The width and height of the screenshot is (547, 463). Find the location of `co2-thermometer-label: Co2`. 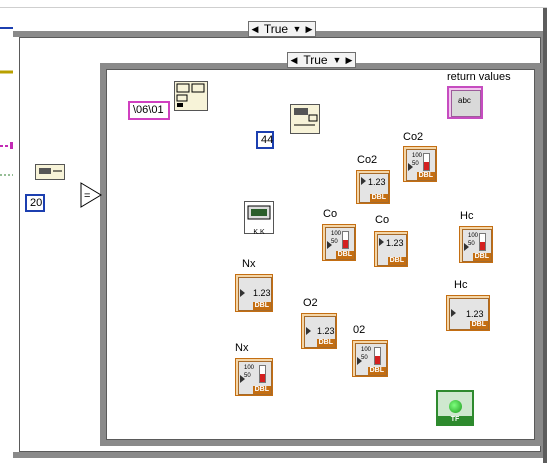

co2-thermometer-label: Co2 is located at coordinates (413, 137).